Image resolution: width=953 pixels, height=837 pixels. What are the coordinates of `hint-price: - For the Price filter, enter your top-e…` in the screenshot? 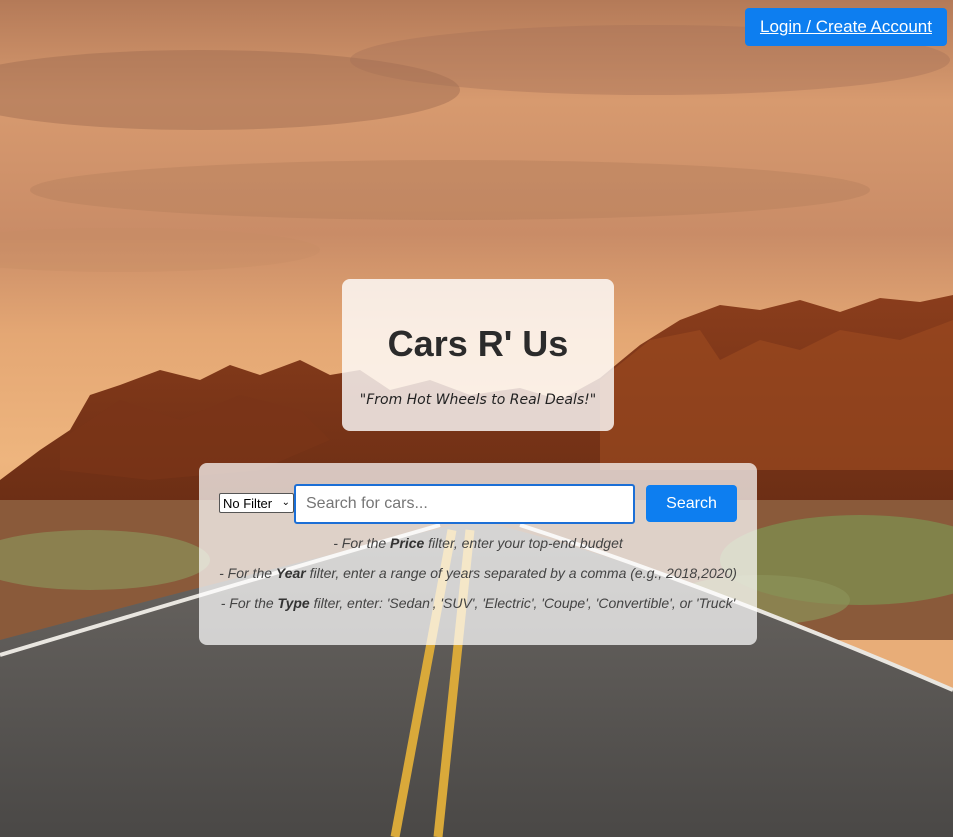 It's located at (478, 543).